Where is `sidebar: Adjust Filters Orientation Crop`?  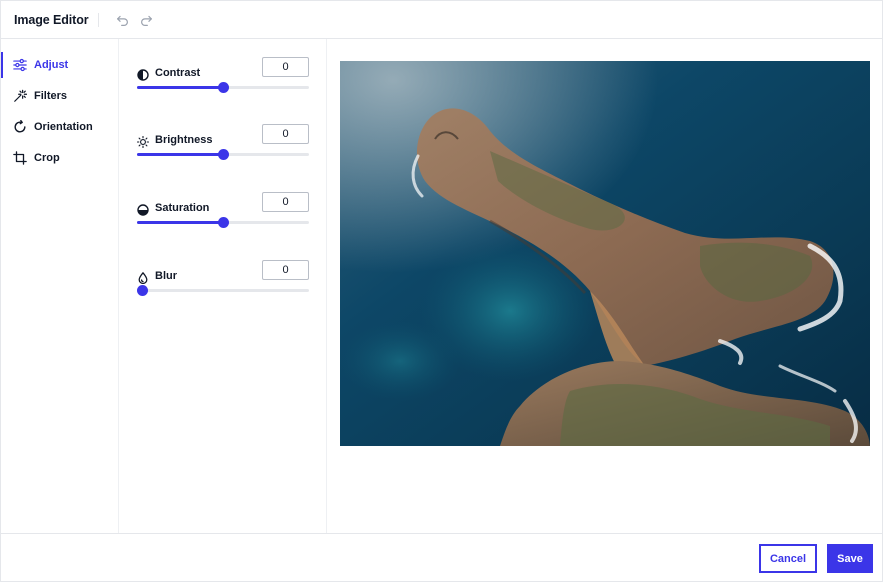 sidebar: Adjust Filters Orientation Crop is located at coordinates (60, 286).